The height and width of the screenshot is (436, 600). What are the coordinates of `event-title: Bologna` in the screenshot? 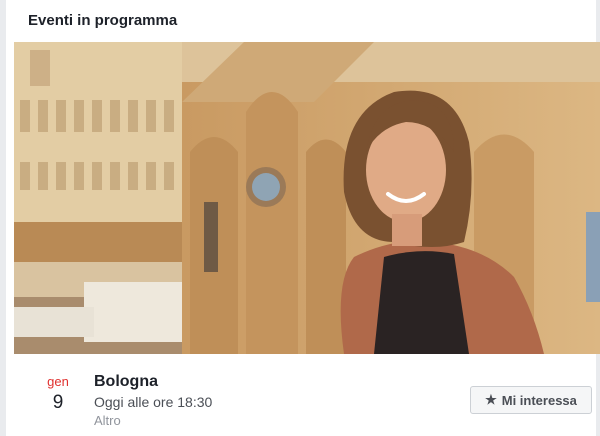 It's located at (153, 382).